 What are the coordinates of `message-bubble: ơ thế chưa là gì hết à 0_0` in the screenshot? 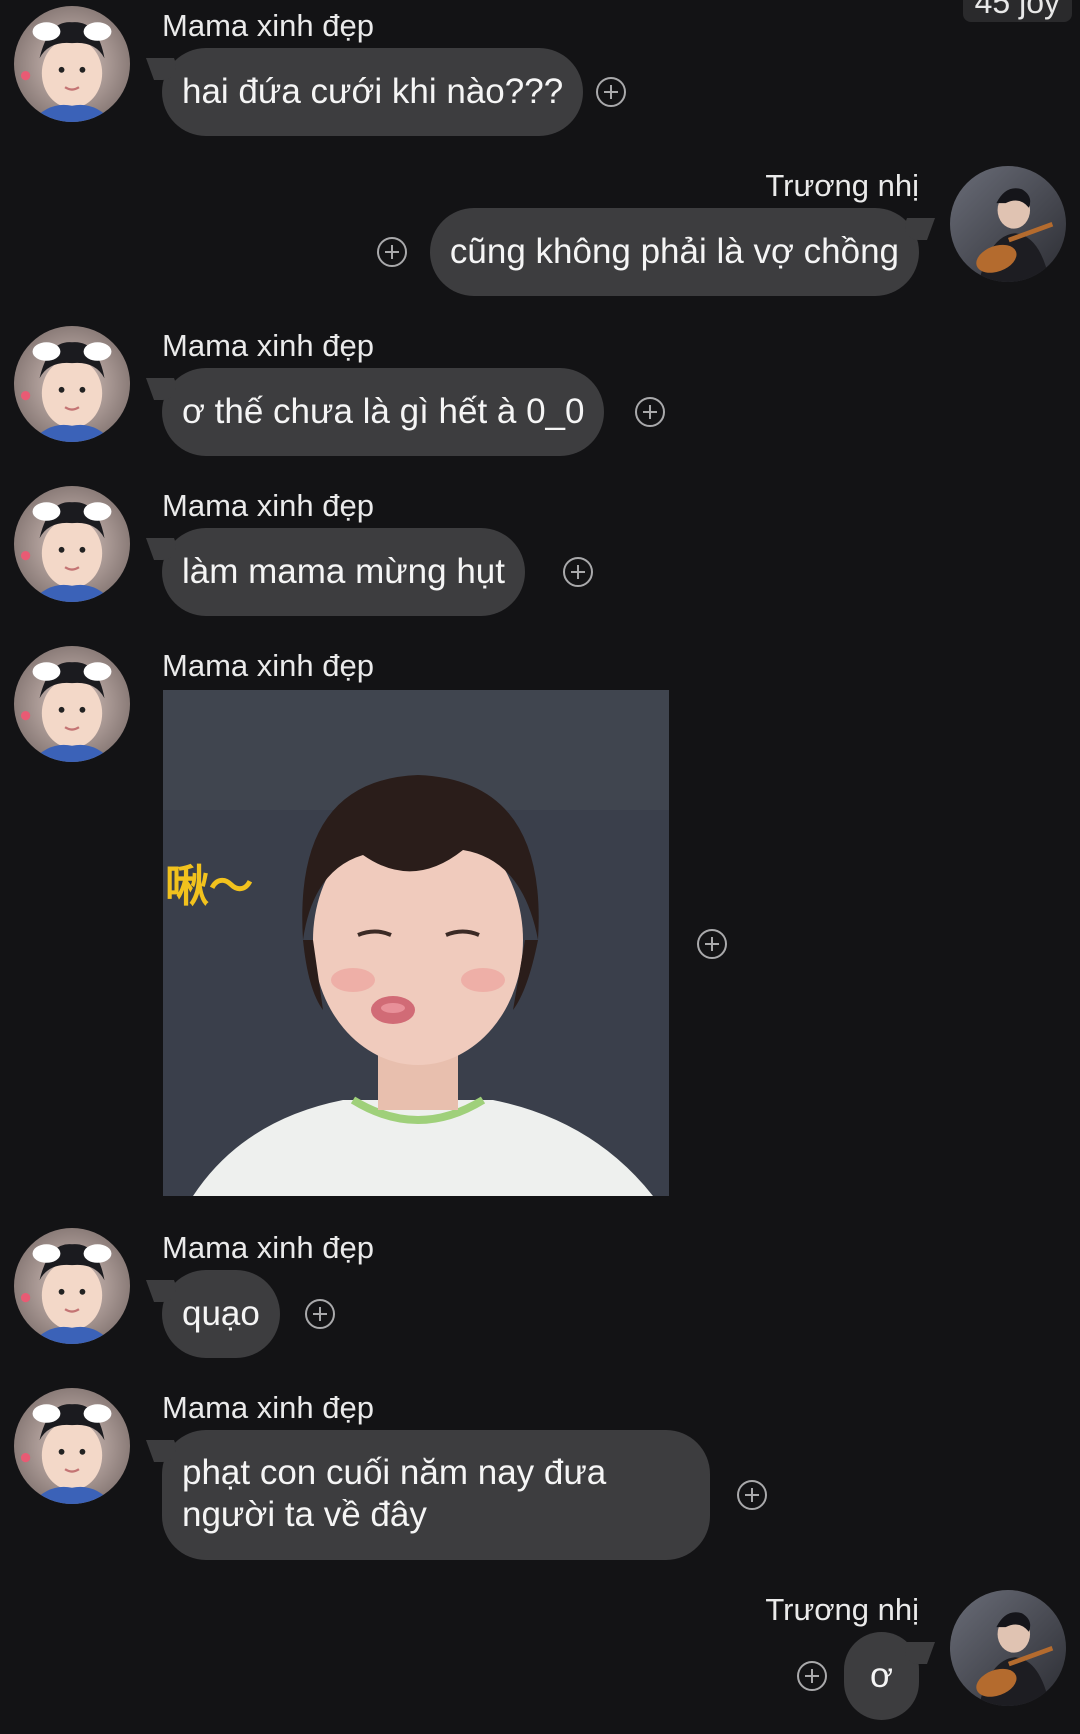 It's located at (383, 412).